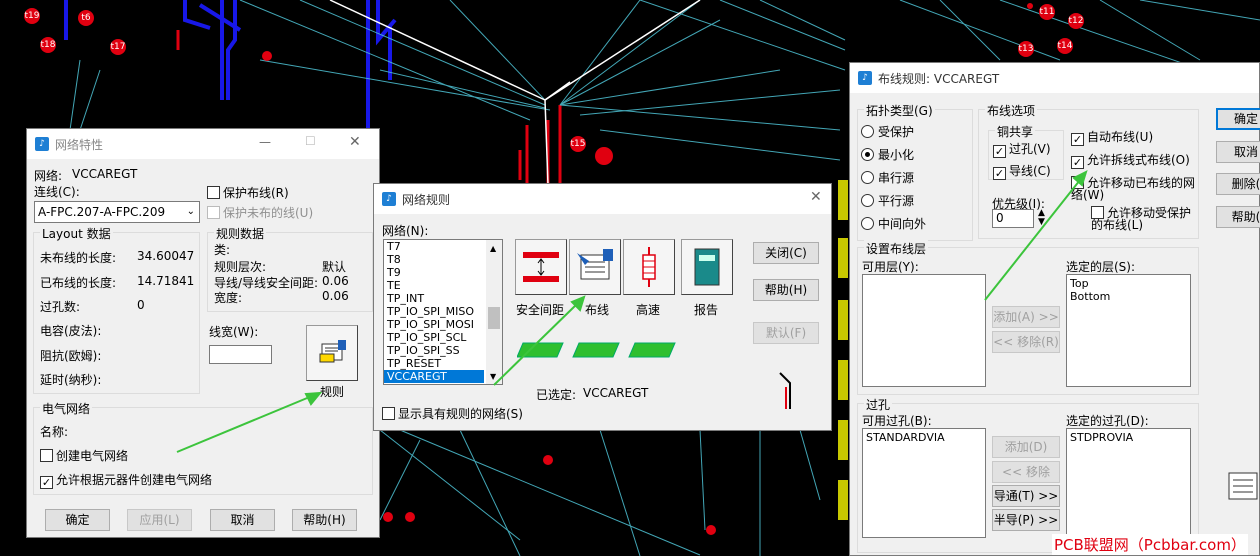 The height and width of the screenshot is (556, 1260). What do you see at coordinates (1128, 483) in the screenshot?
I see `selected-vias-list: STDPROVIA` at bounding box center [1128, 483].